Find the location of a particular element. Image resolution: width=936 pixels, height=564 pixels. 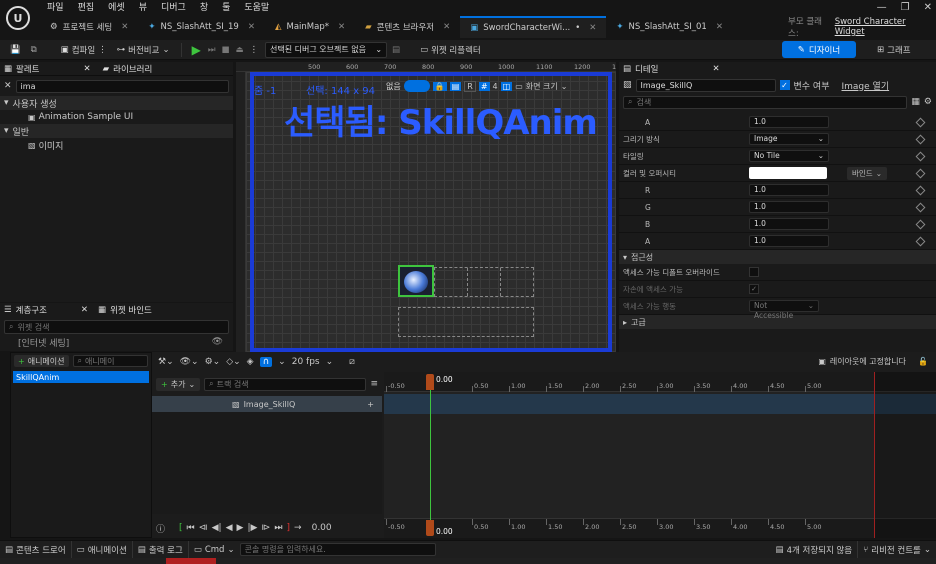

dropdown-select: Image ⌄ is located at coordinates (789, 139).